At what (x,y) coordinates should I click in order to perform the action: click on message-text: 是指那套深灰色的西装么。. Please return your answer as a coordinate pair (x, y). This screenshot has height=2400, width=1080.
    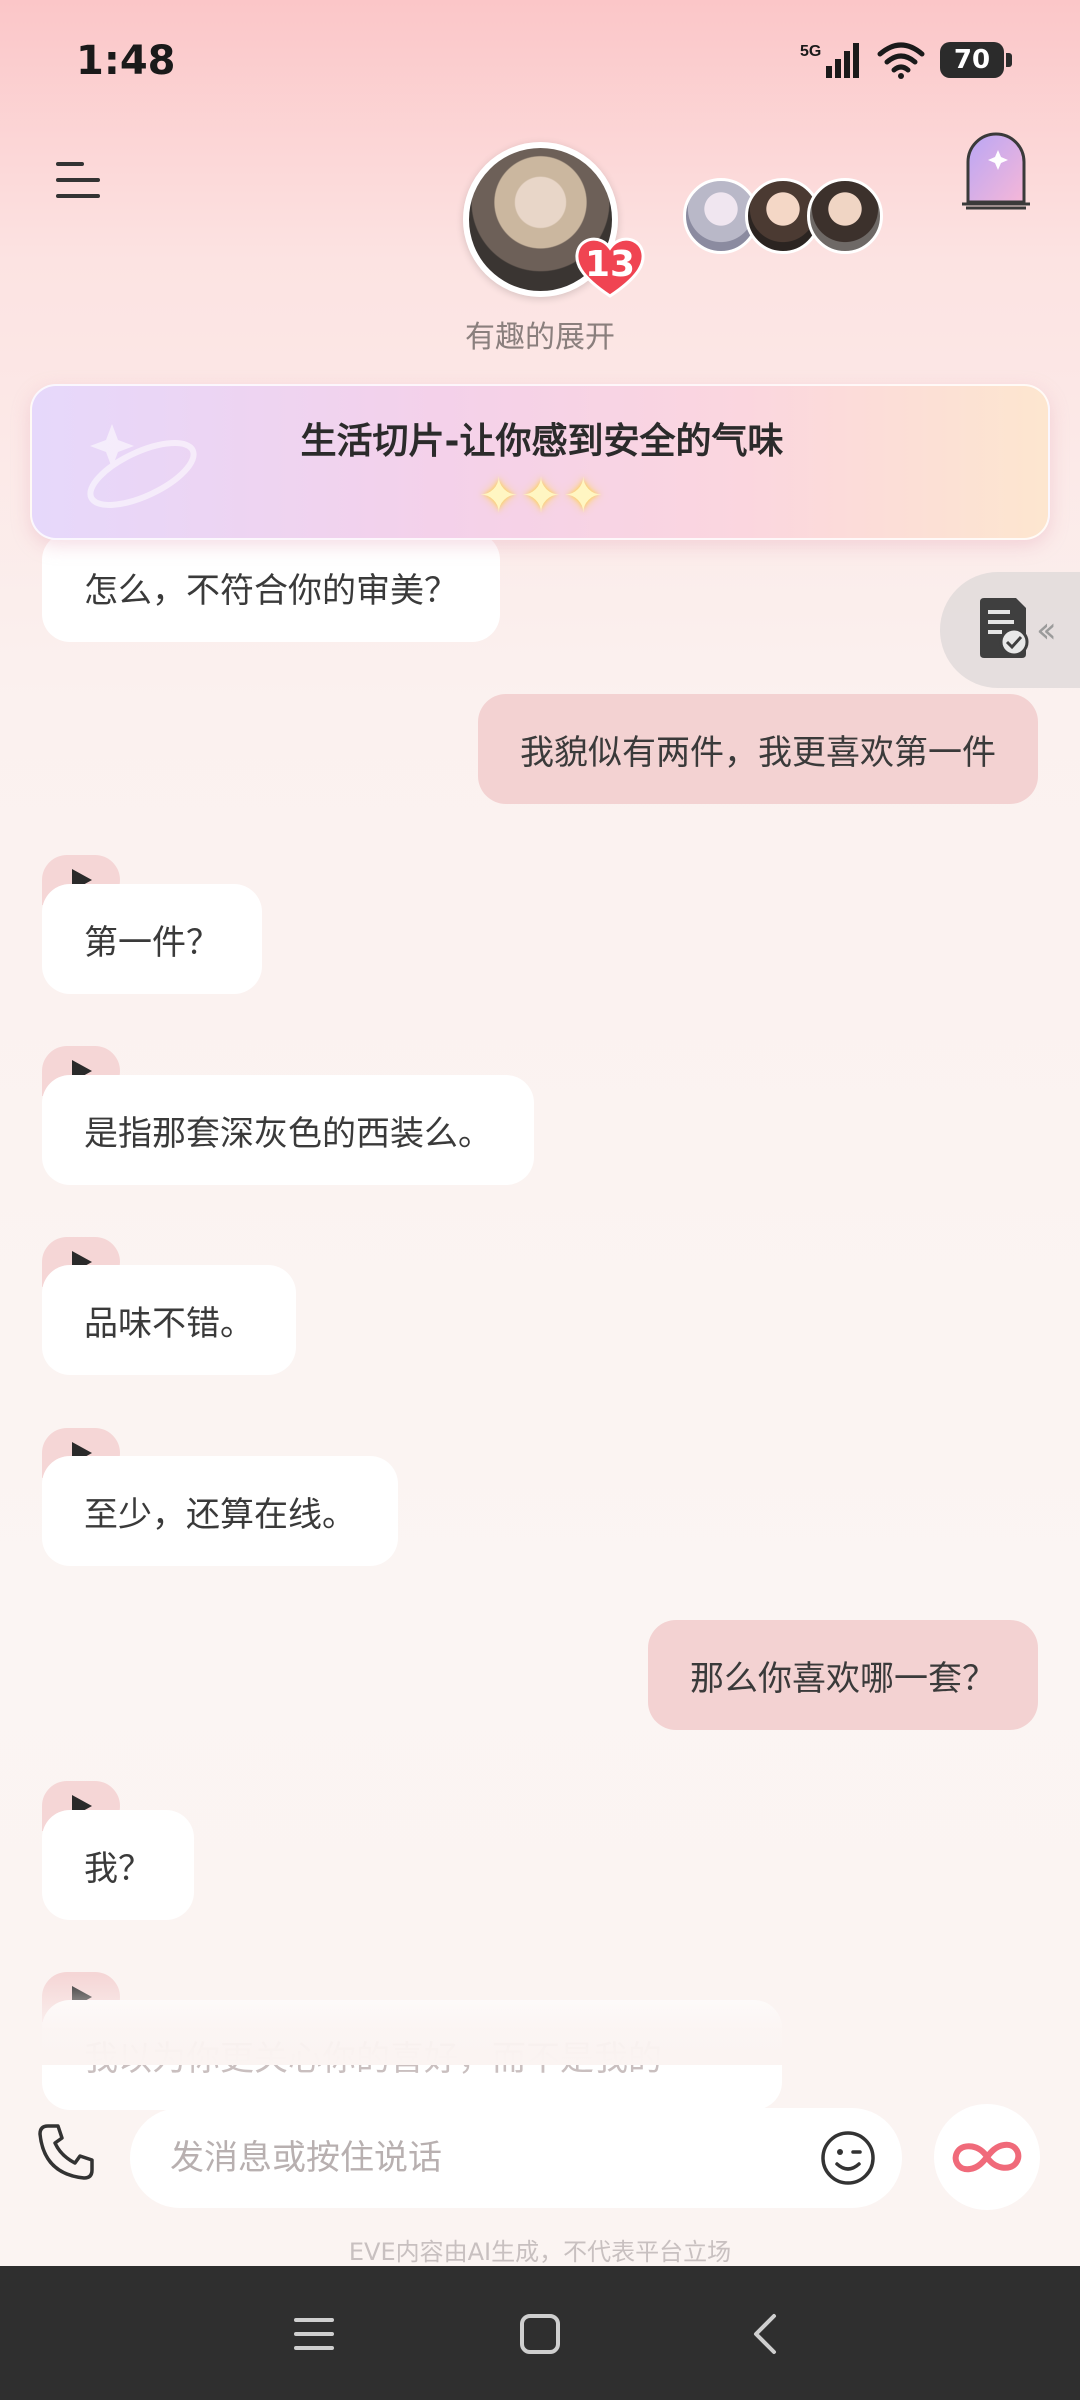
    Looking at the image, I should click on (288, 1133).